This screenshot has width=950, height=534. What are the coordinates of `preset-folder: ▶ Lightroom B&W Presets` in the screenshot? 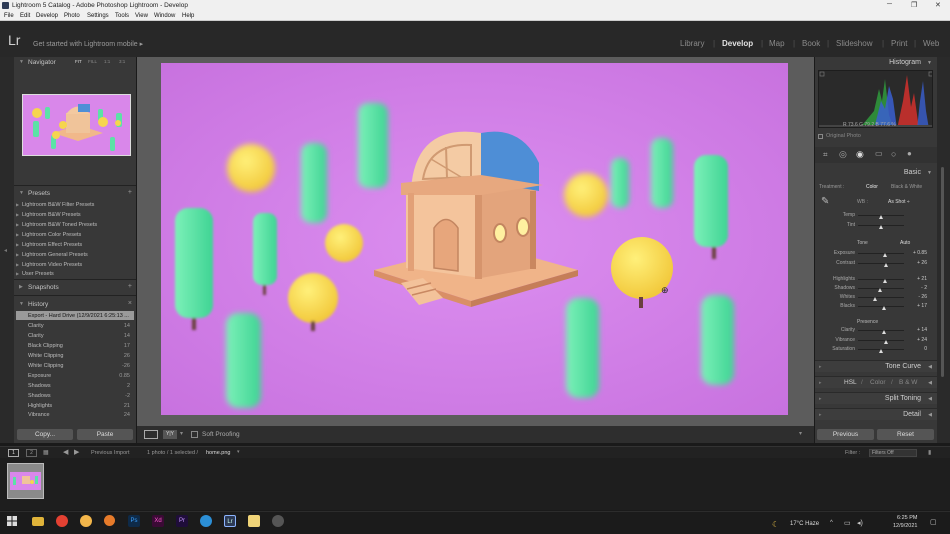 It's located at (48, 215).